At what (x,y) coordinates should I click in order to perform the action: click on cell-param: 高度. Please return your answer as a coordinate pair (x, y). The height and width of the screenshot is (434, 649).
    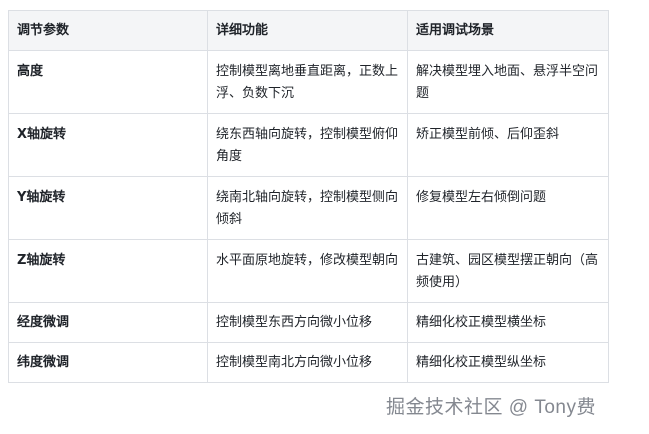
    Looking at the image, I should click on (108, 82).